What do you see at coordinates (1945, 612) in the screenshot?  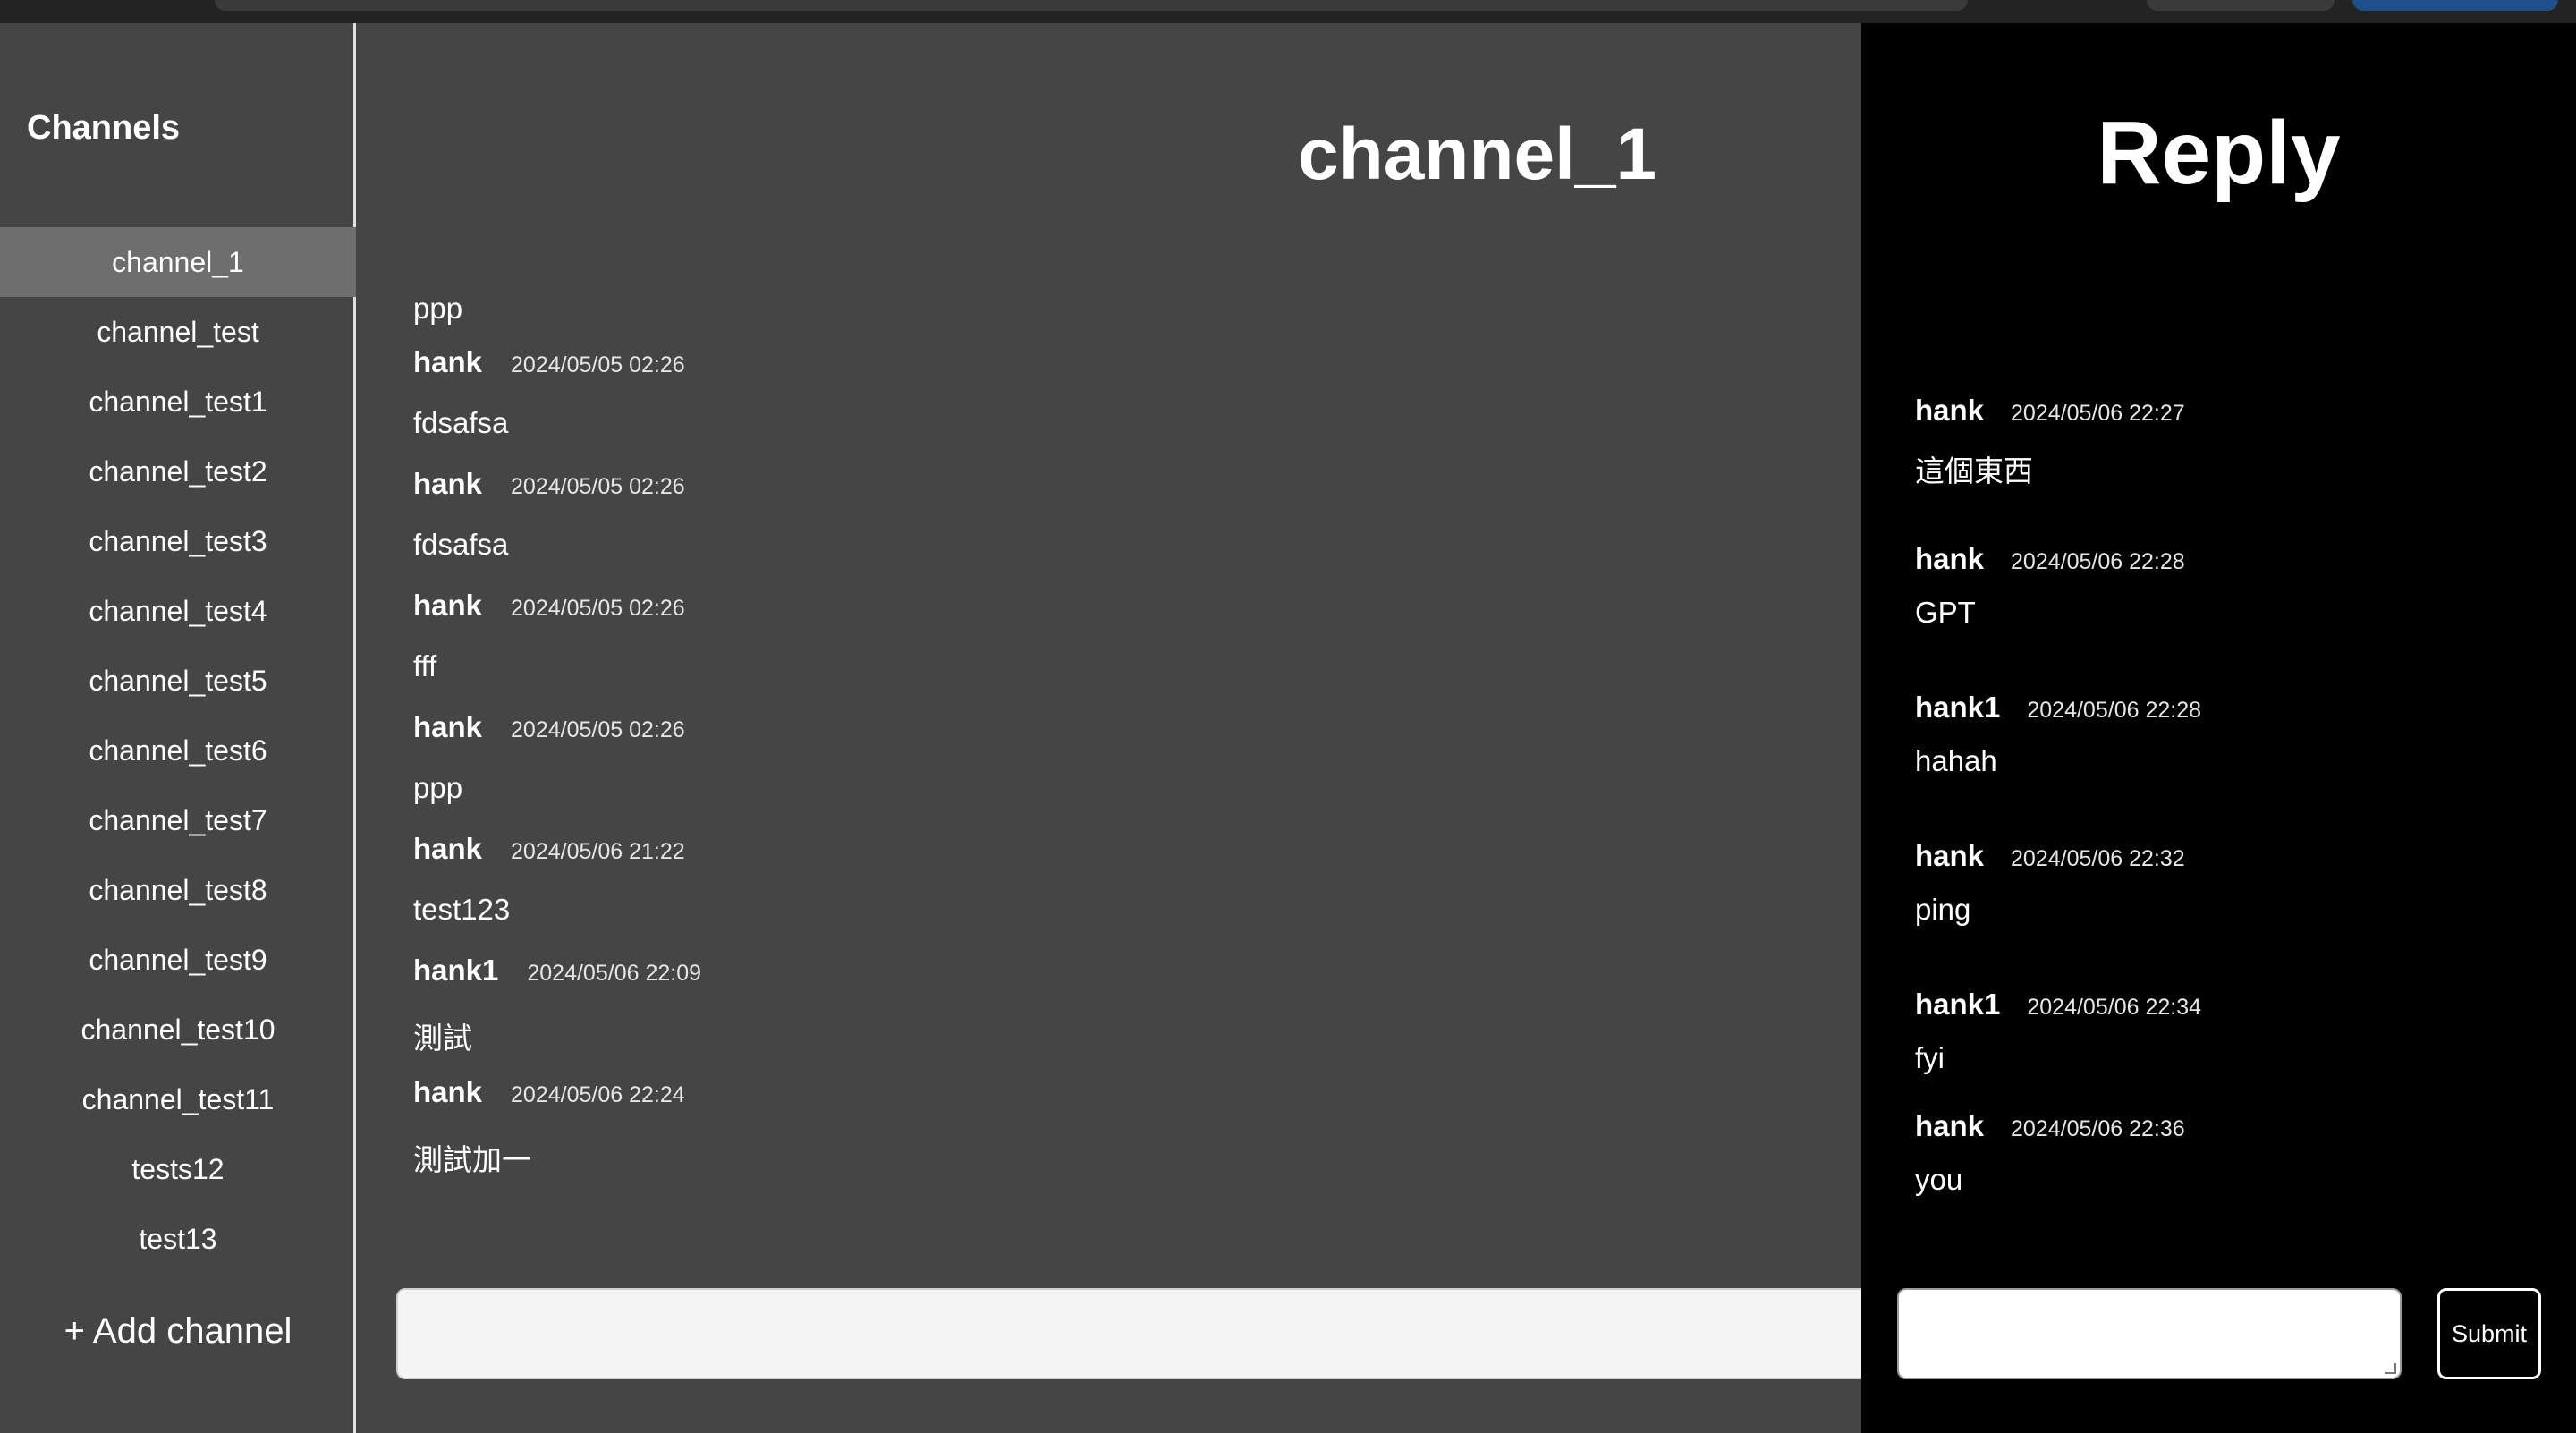 I see `reply-text: GPT` at bounding box center [1945, 612].